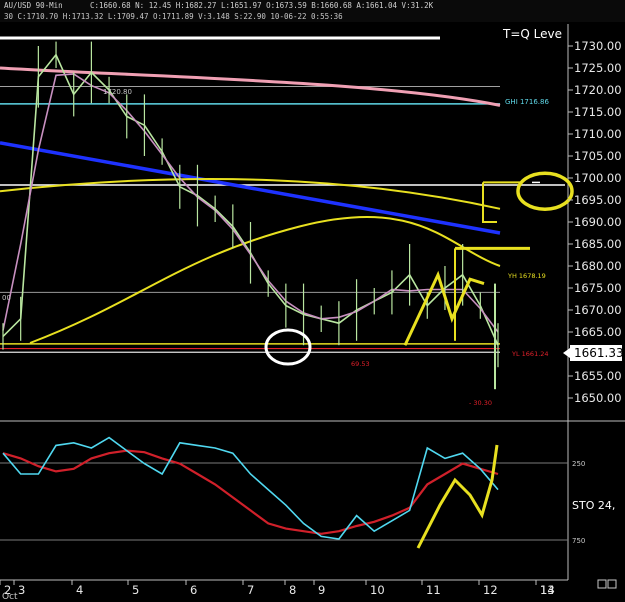 The height and width of the screenshot is (602, 625). Describe the element at coordinates (598, 68) in the screenshot. I see `y-tick-label: 1725.00` at that location.